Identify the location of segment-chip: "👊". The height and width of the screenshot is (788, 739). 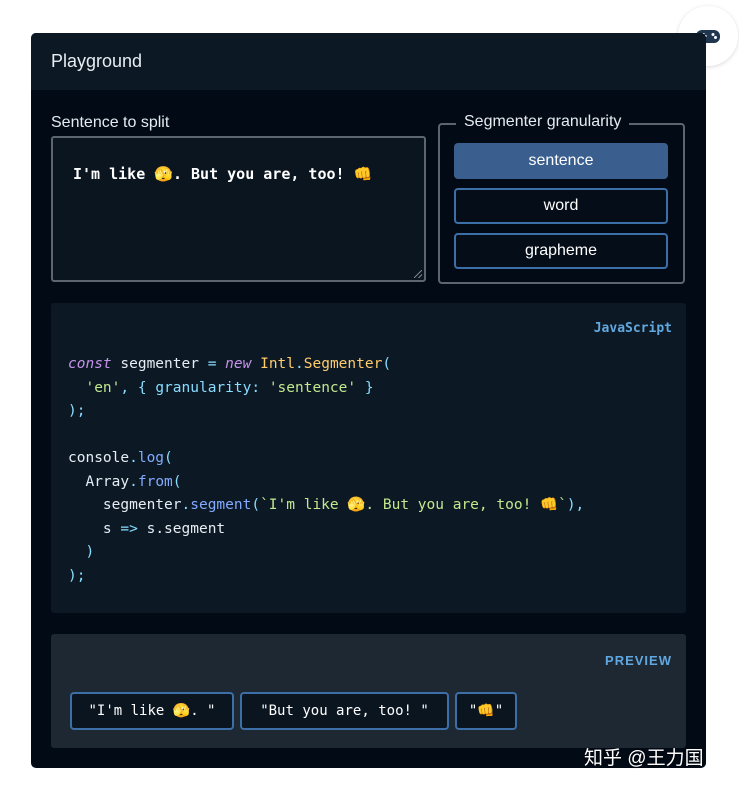
(486, 711).